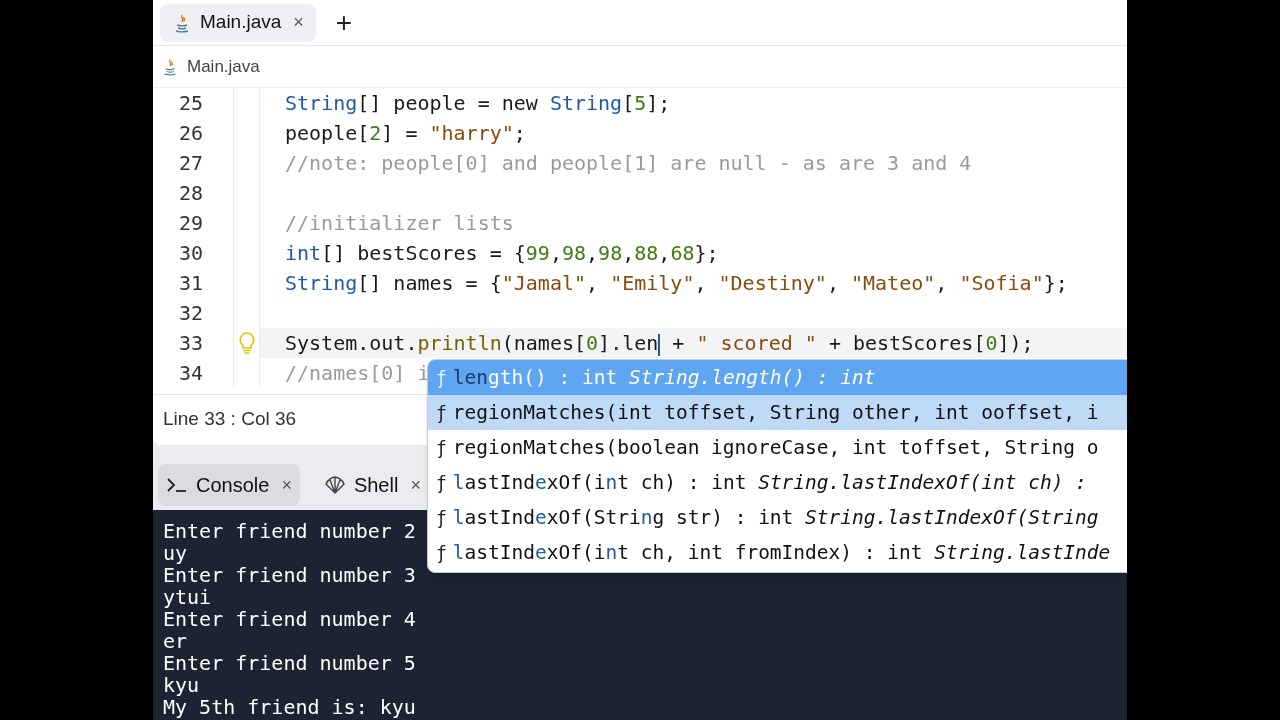  I want to click on line-number: 32, so click(190, 313).